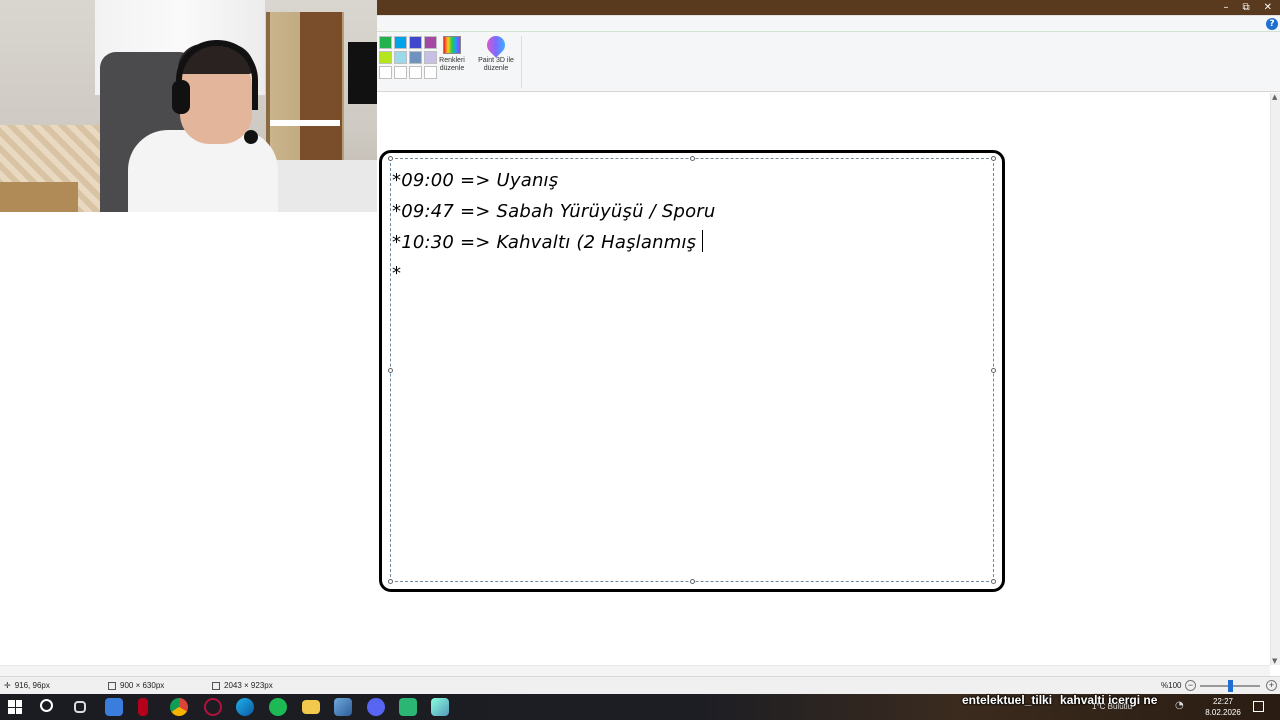  Describe the element at coordinates (1274, 661) in the screenshot. I see `scroll-down-icon: ▼` at that location.